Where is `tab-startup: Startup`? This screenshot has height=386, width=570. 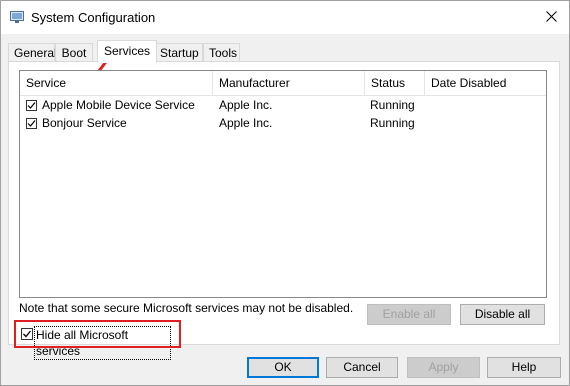
tab-startup: Startup is located at coordinates (178, 52).